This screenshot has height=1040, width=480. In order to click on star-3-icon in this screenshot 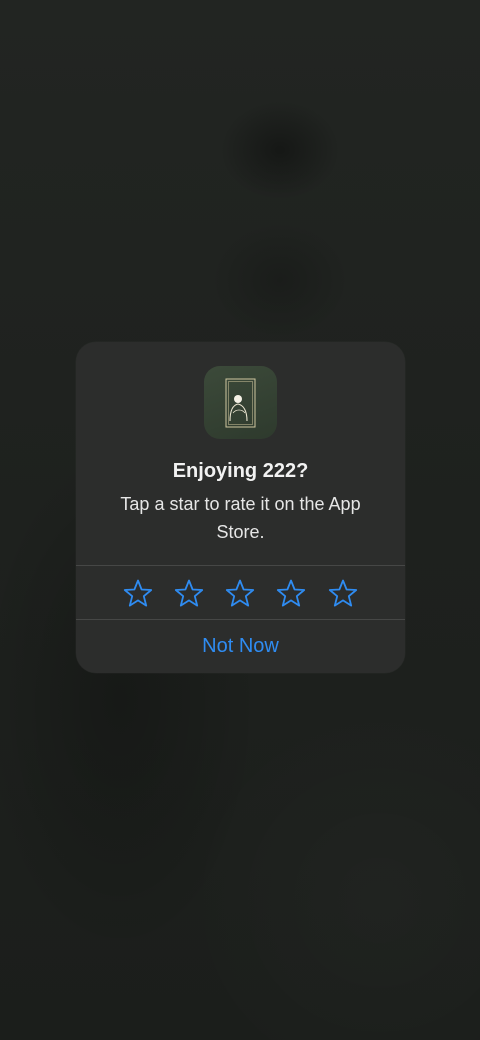, I will do `click(240, 593)`.